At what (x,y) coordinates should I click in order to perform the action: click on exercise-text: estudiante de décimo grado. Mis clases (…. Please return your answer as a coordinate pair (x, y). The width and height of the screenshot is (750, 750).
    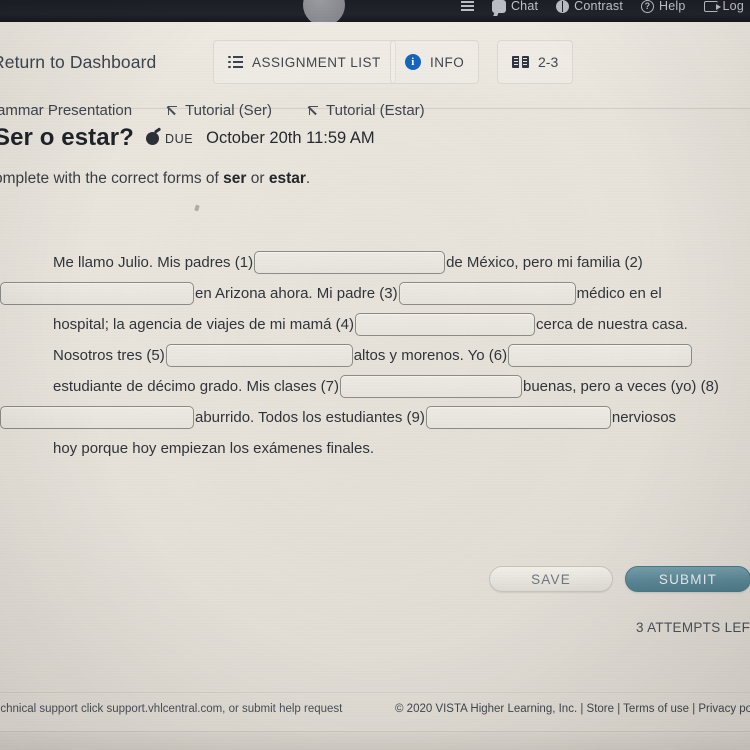
    Looking at the image, I should click on (196, 386).